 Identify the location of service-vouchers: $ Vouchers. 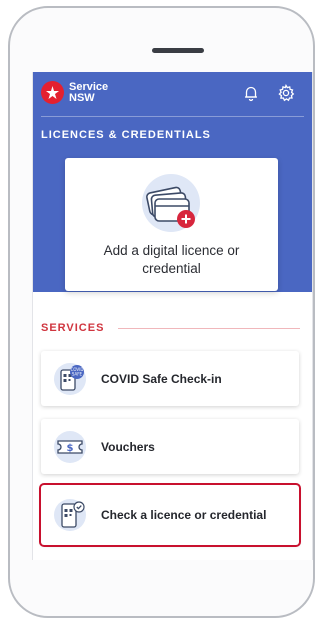
(170, 446).